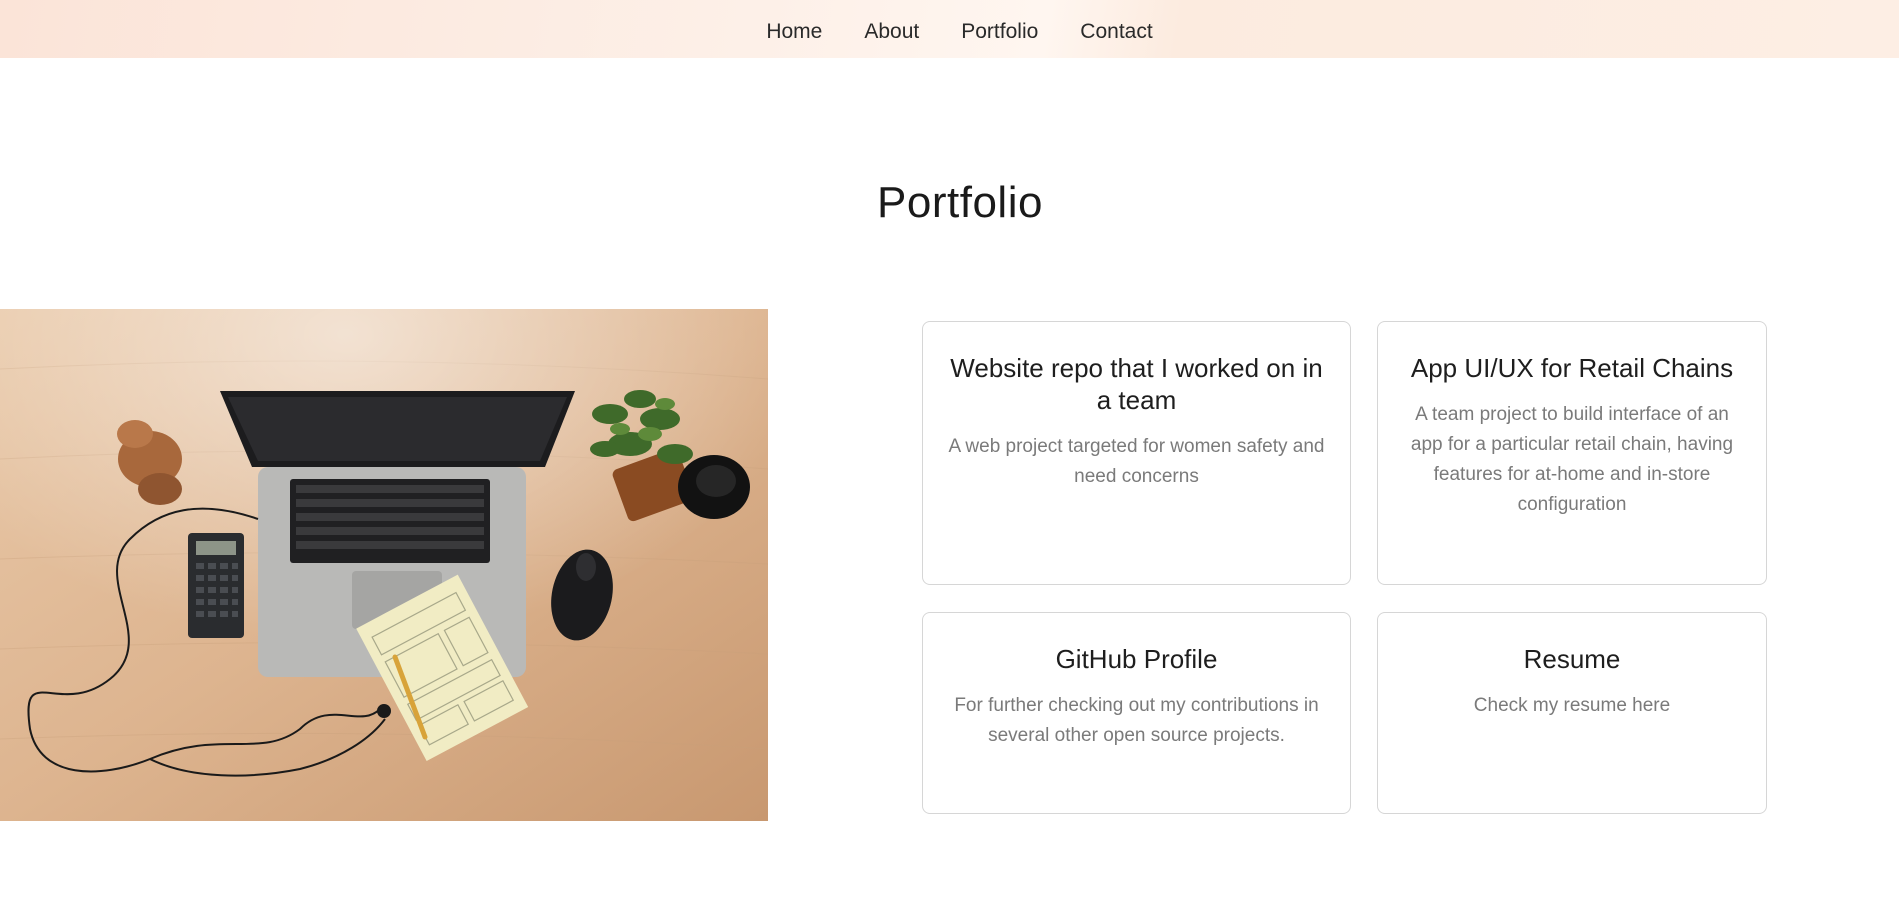 Image resolution: width=1899 pixels, height=898 pixels. What do you see at coordinates (1136, 659) in the screenshot?
I see `card-title: GitHub Profile` at bounding box center [1136, 659].